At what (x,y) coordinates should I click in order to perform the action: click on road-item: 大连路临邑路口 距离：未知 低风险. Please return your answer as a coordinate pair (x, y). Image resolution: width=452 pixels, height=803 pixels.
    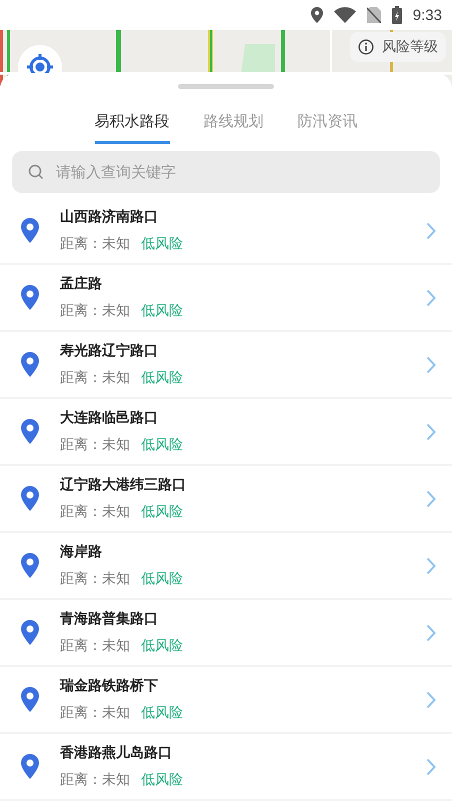
    Looking at the image, I should click on (226, 432).